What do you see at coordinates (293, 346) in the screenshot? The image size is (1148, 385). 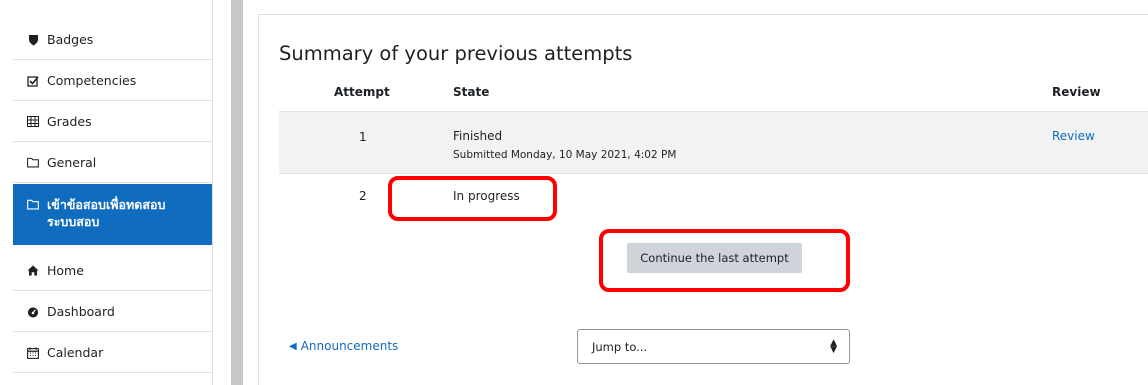 I see `triangle-left-icon: ◀` at bounding box center [293, 346].